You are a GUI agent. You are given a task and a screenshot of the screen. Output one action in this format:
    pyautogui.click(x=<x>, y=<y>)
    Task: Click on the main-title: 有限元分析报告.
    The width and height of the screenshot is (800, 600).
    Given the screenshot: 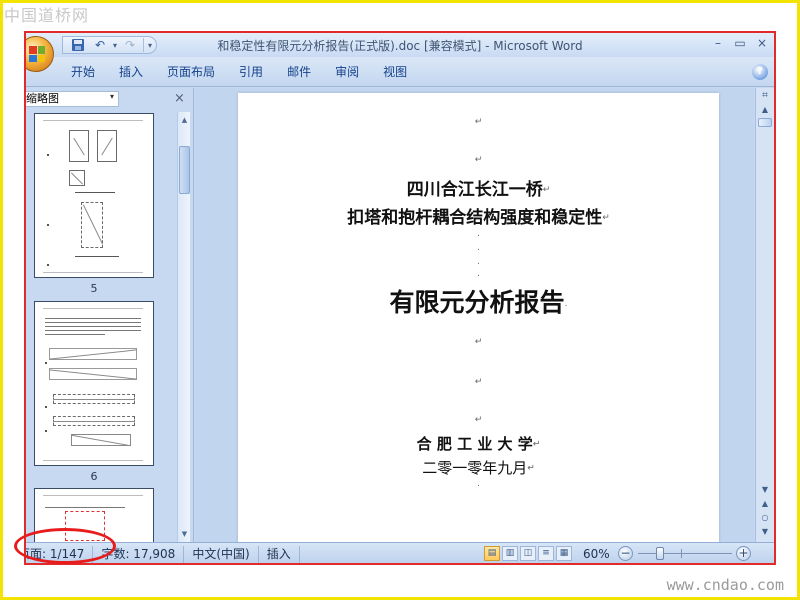 What is the action you would take?
    pyautogui.click(x=478, y=301)
    